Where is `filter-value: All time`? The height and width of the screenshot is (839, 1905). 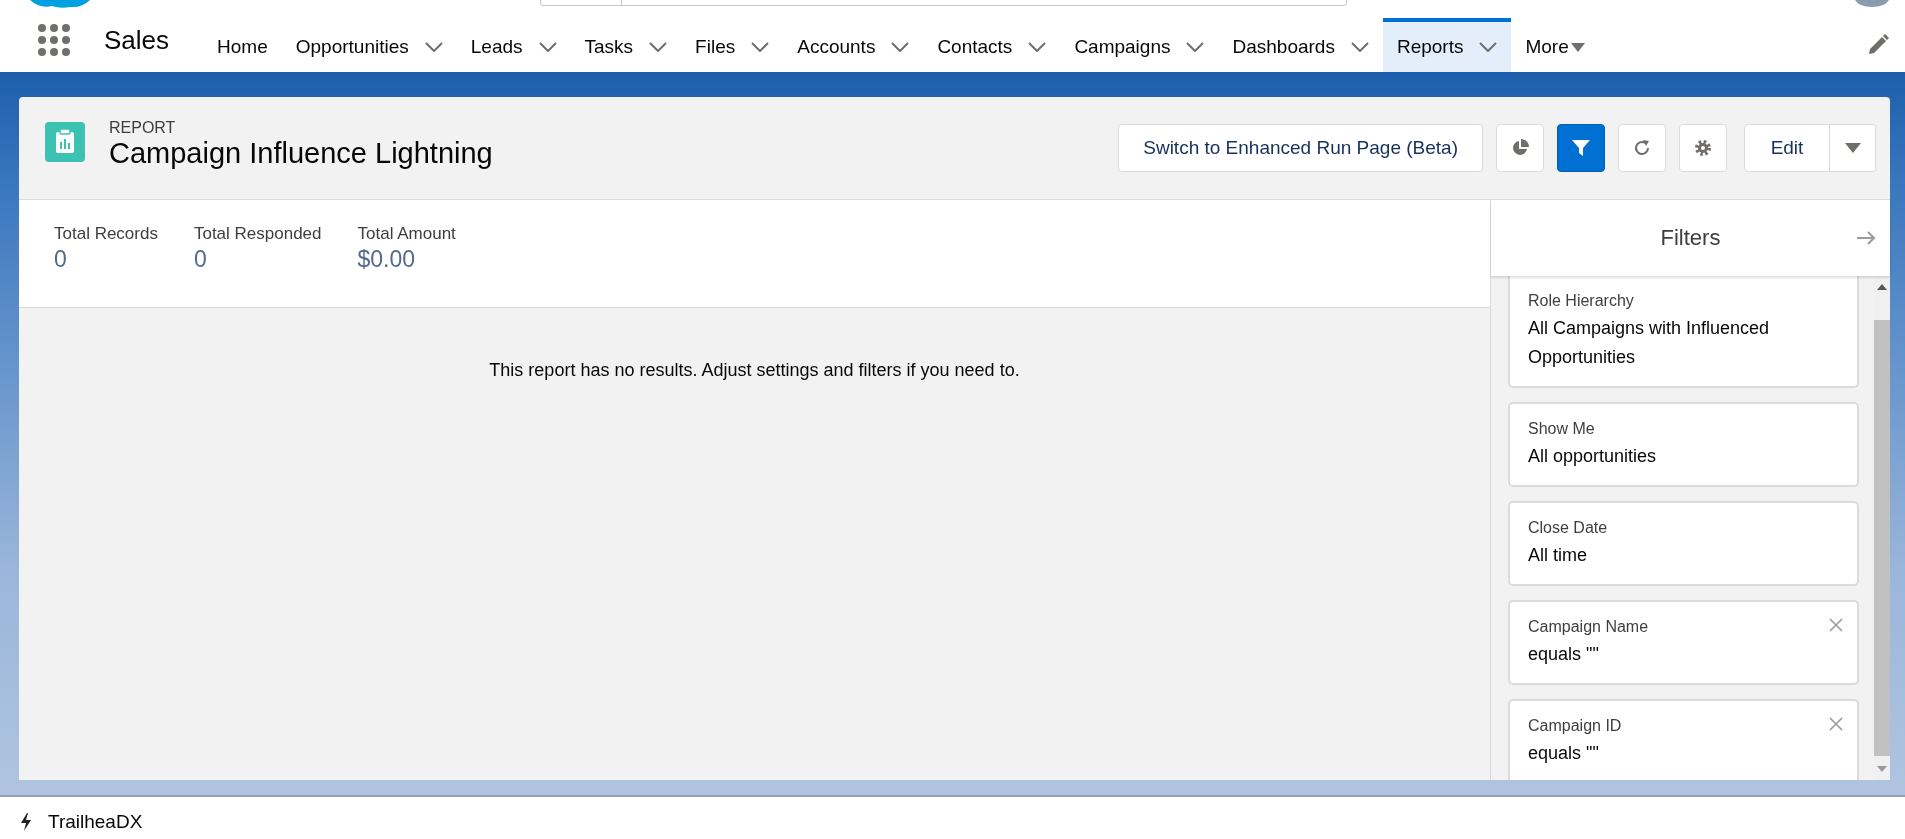
filter-value: All time is located at coordinates (1557, 555).